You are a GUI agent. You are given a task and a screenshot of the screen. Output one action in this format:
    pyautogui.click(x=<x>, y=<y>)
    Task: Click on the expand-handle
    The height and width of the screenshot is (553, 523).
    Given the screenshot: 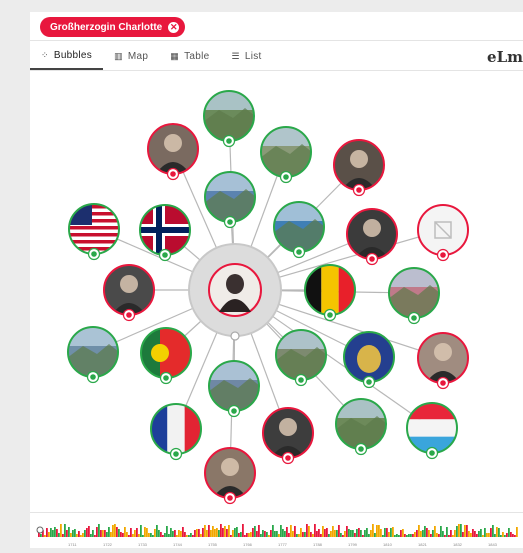 What is the action you would take?
    pyautogui.click(x=235, y=336)
    